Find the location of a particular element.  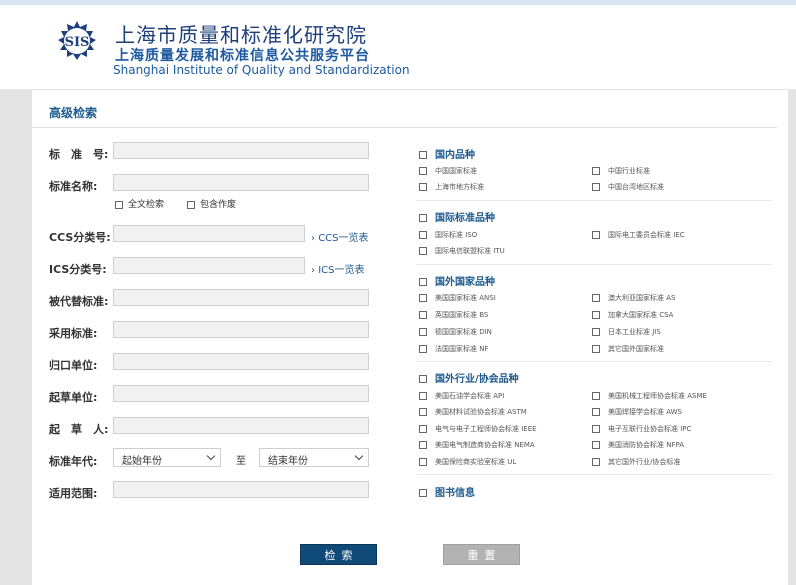

category-item: 美国消防协会标准 NFPA is located at coordinates (638, 445).